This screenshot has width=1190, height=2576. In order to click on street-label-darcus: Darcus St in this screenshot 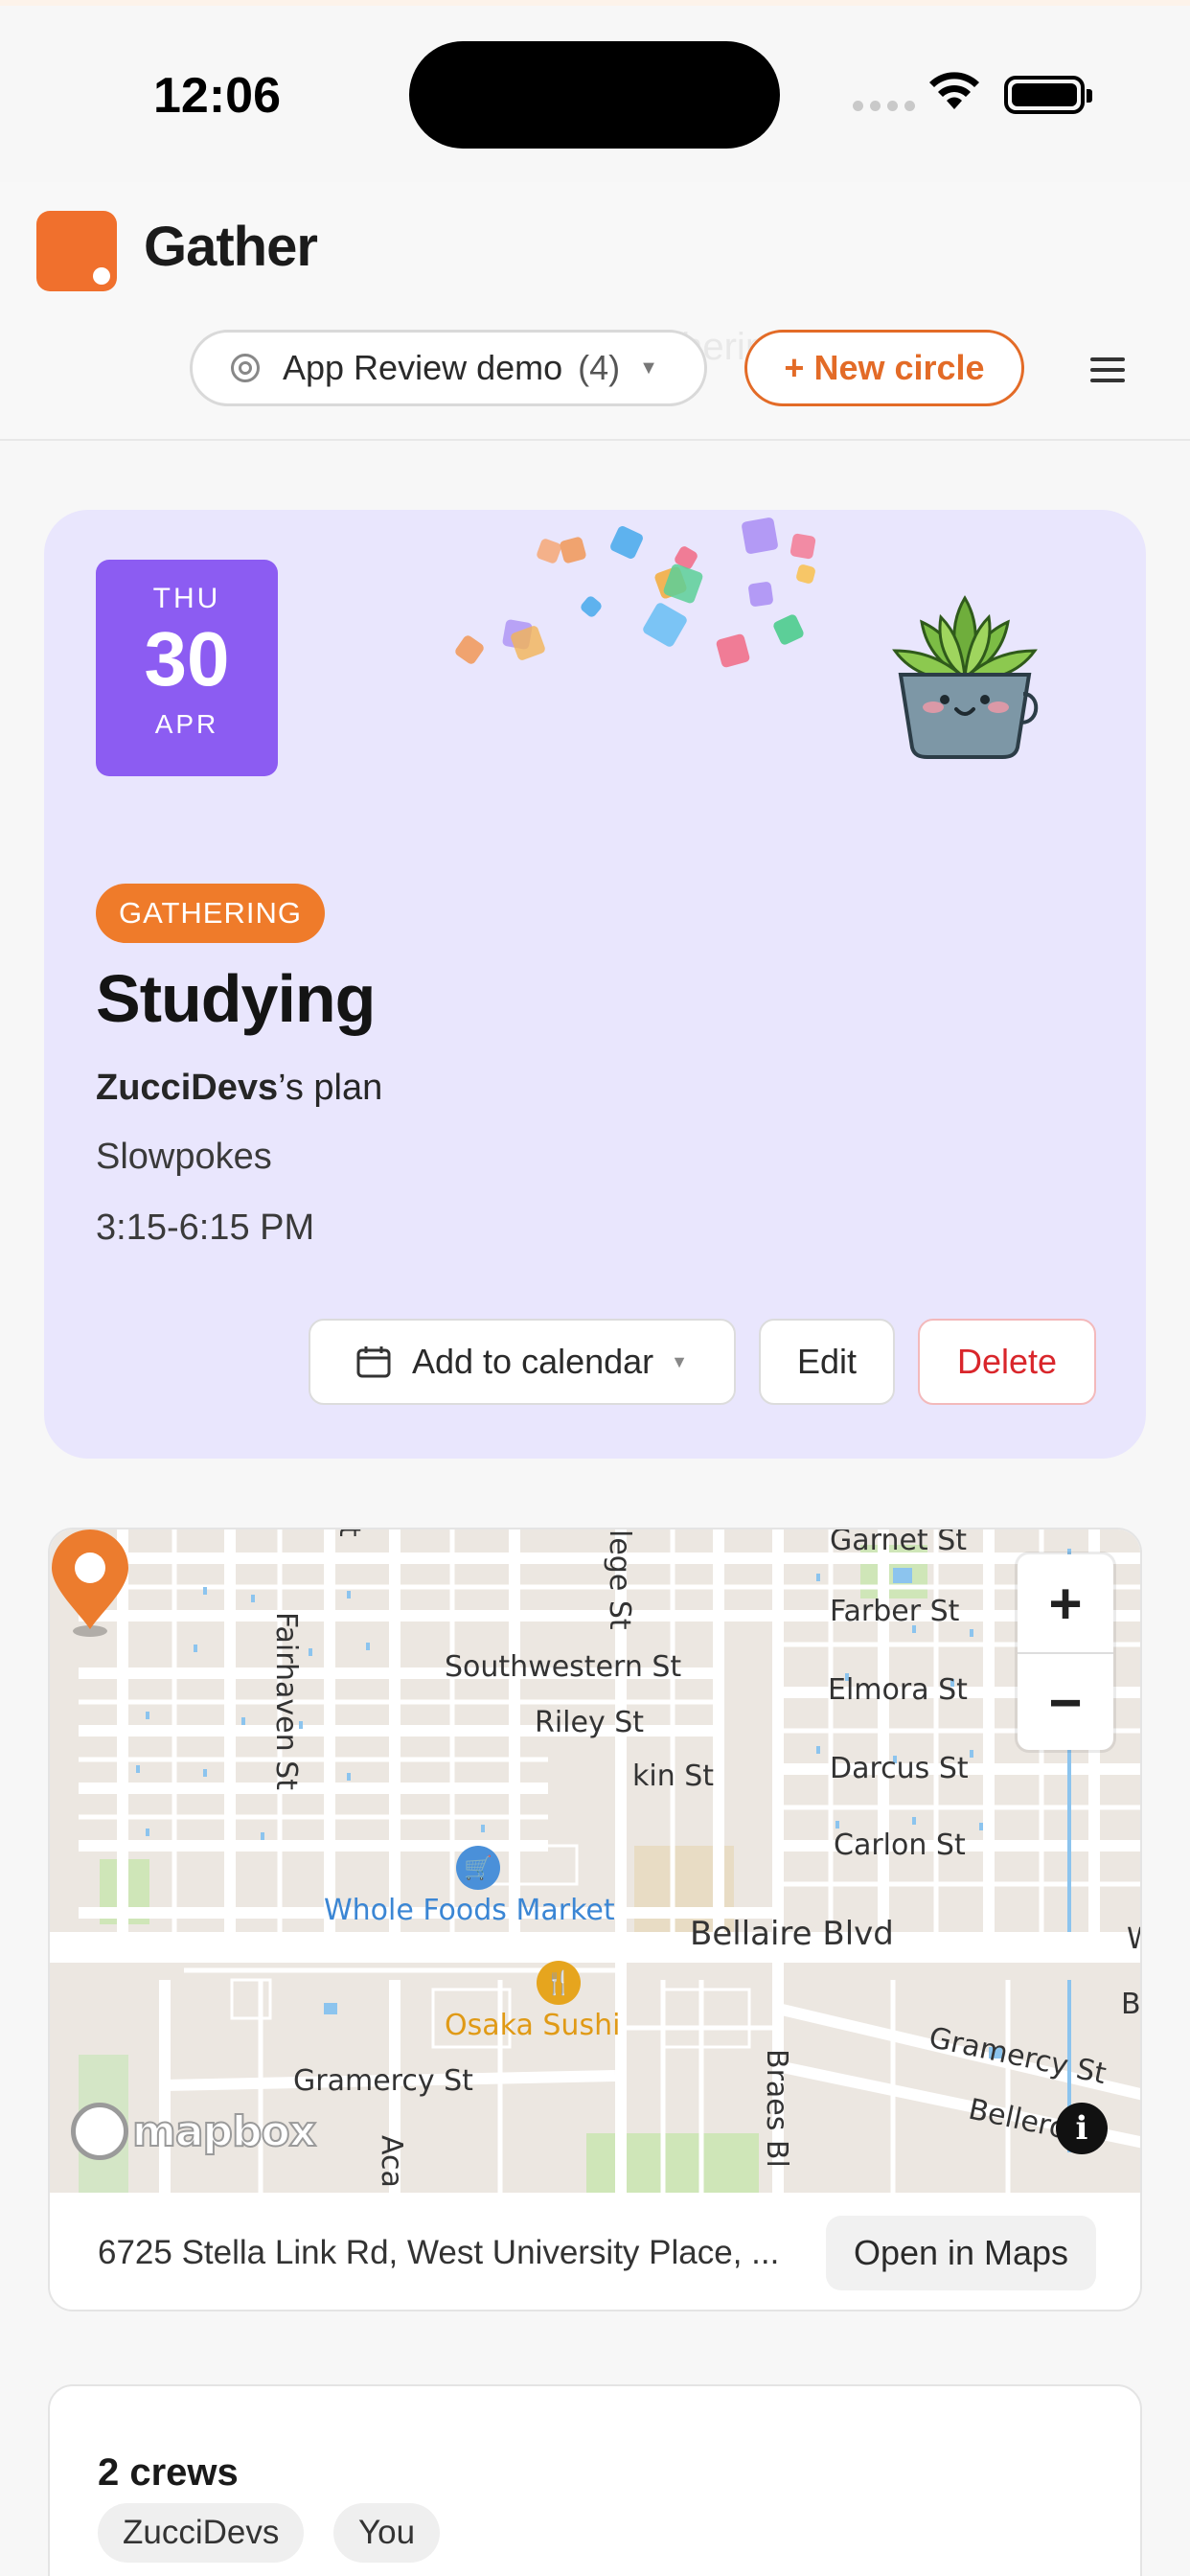, I will do `click(900, 1768)`.